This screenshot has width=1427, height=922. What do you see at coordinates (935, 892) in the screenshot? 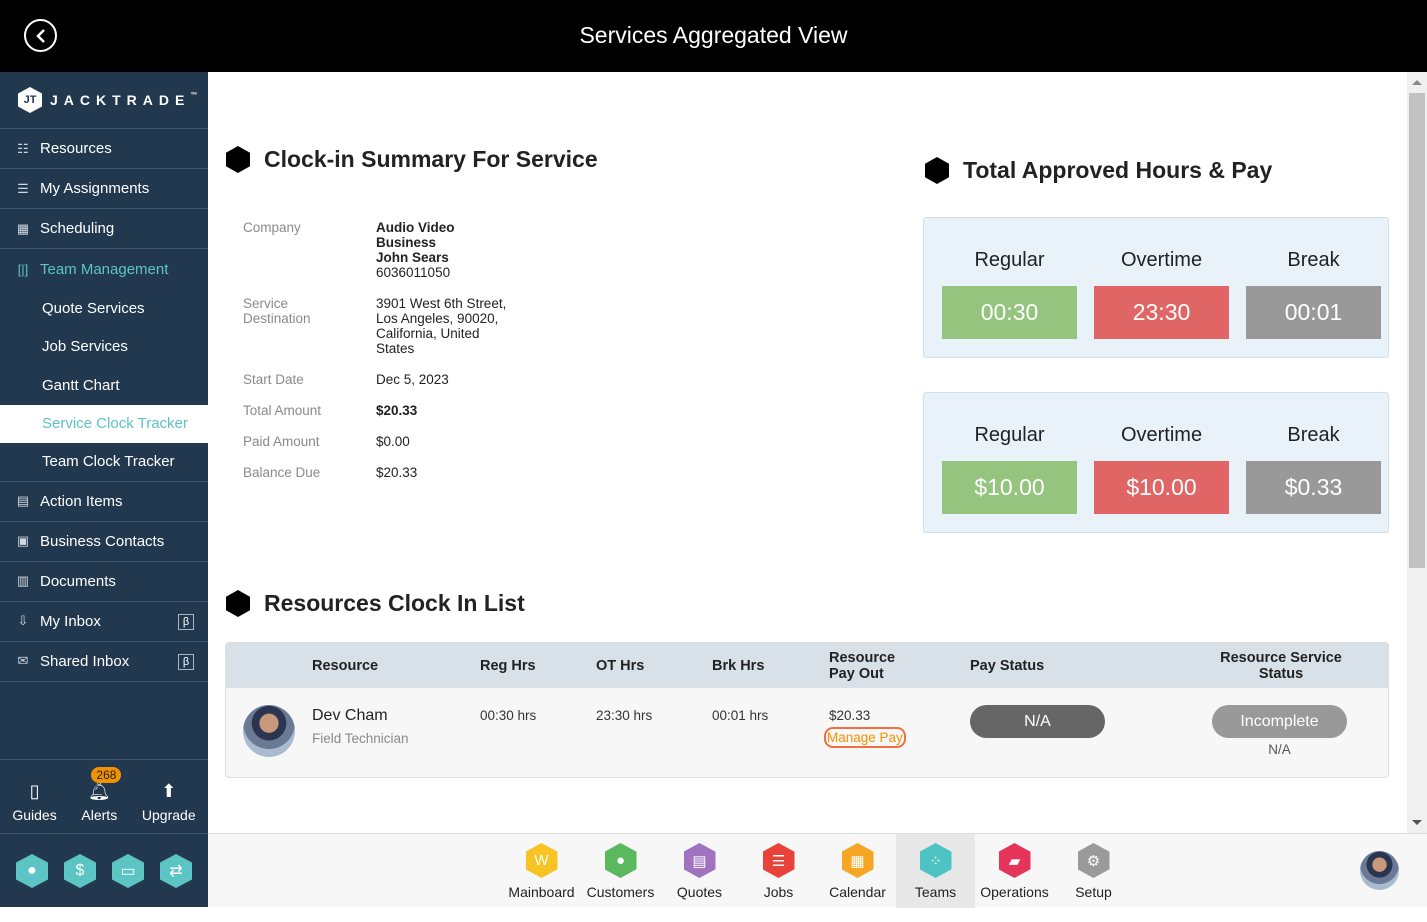
I see `app-label: Teams` at bounding box center [935, 892].